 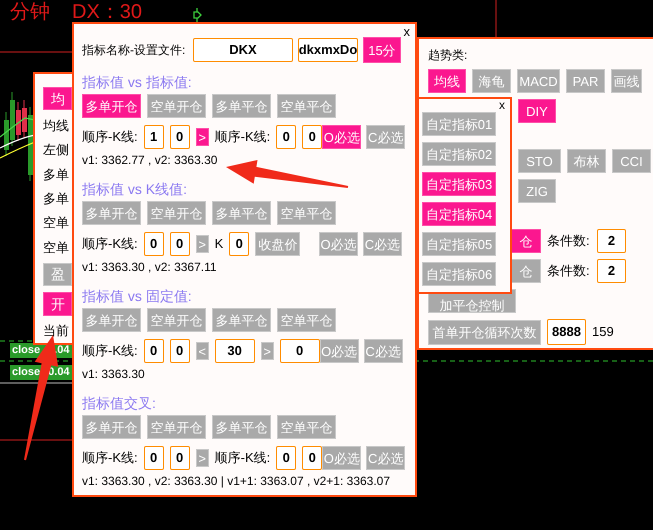 I want to click on value-readout: v1: 3363.30 , v2: 3363.30 | v1+1: 3363.07 , v2+1: 3363.07, so click(x=237, y=481).